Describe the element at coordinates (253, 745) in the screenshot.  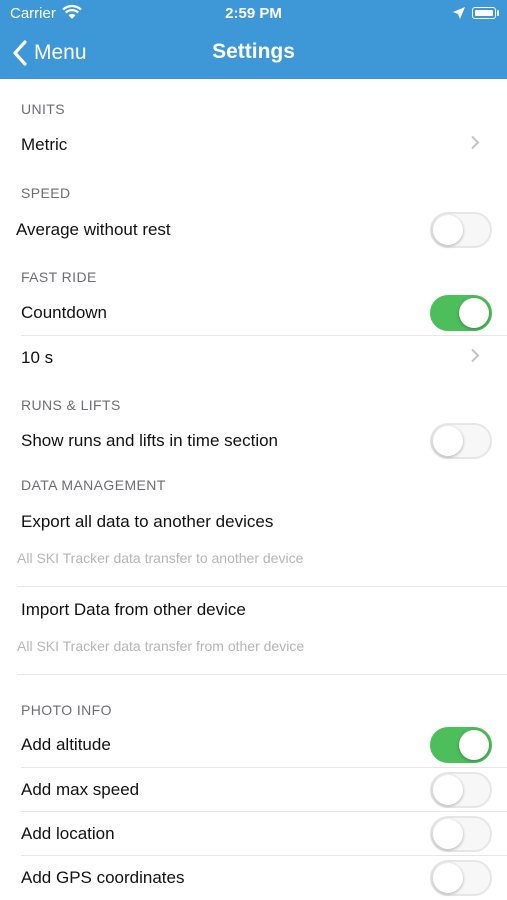
I see `add-altitude-row: Add altitude` at that location.